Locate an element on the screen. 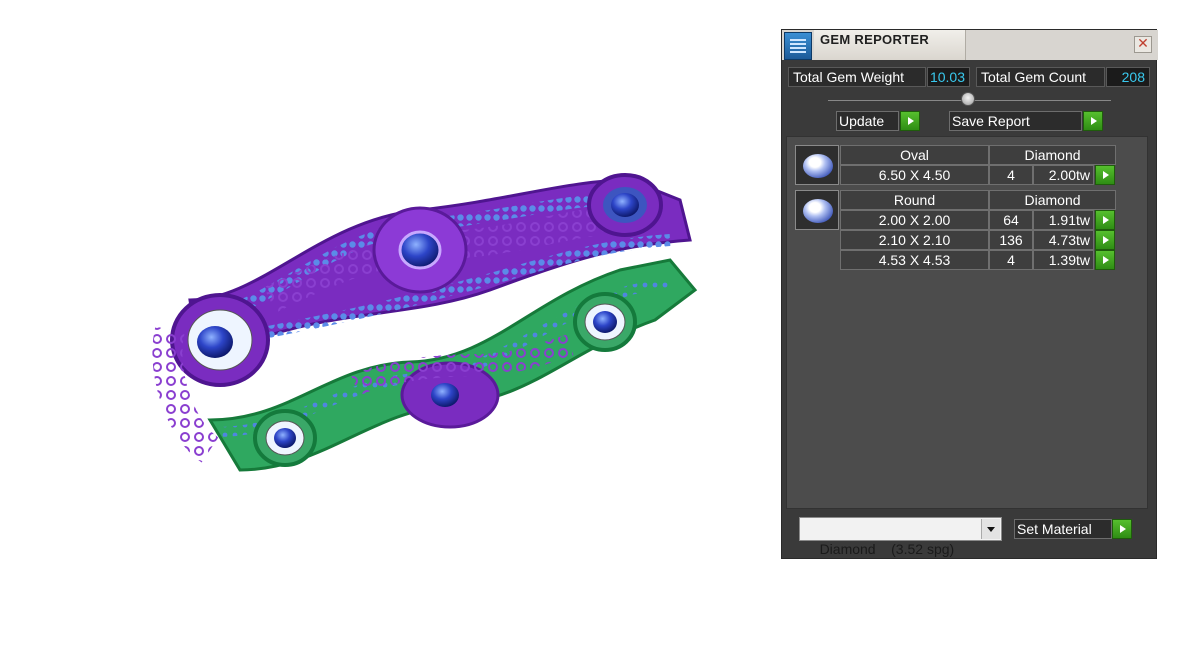 The image size is (1178, 662). oval-gem-shape is located at coordinates (818, 166).